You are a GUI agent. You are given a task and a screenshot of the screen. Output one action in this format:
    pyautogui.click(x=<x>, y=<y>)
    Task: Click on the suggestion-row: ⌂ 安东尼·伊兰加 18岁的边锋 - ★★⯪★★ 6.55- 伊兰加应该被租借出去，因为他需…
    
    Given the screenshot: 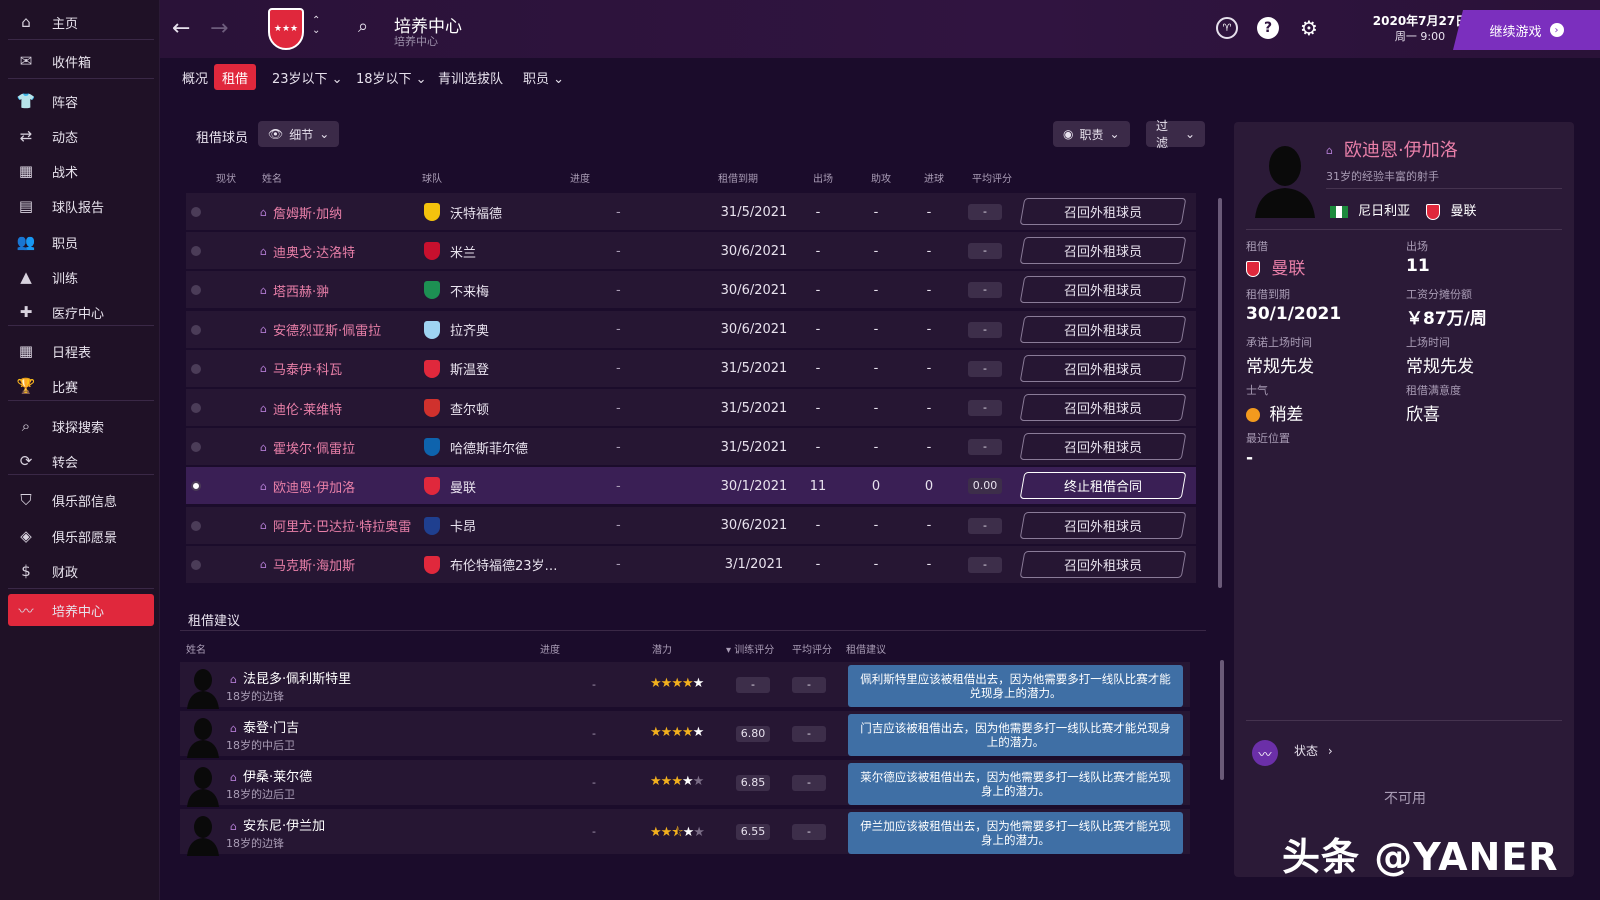 What is the action you would take?
    pyautogui.click(x=685, y=832)
    